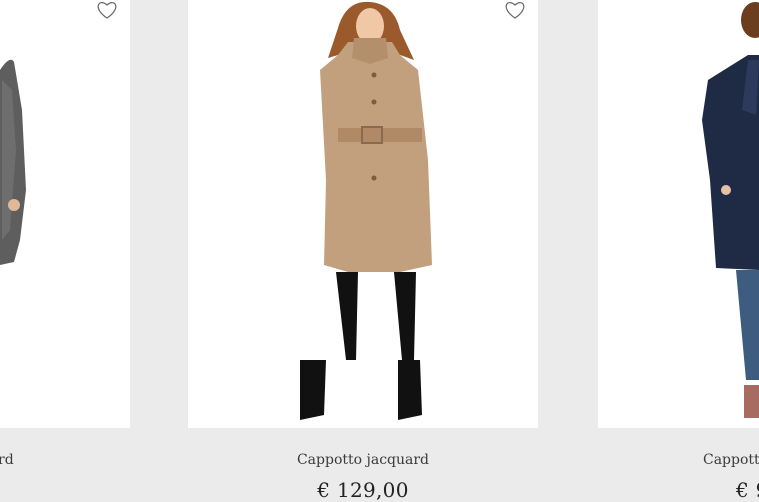 The width and height of the screenshot is (759, 502). I want to click on product-price: € 129,00, so click(363, 490).